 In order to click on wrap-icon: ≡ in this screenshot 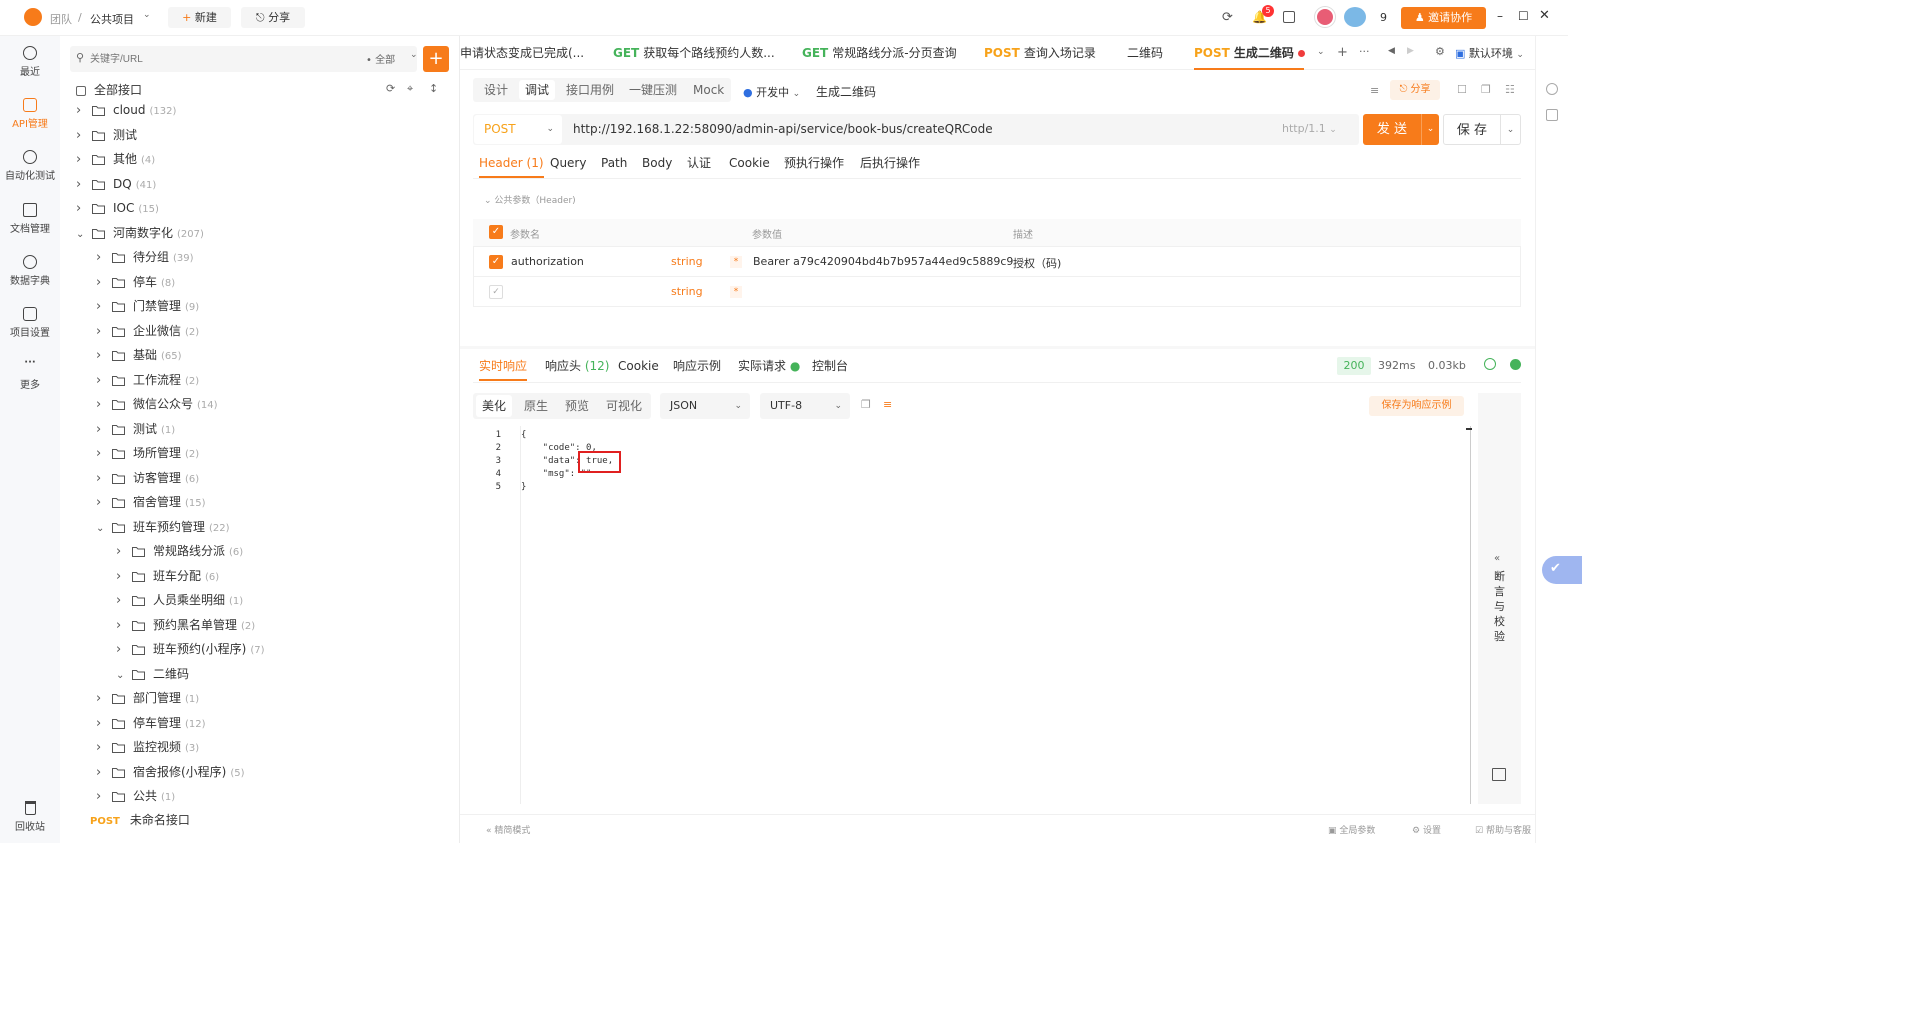, I will do `click(887, 404)`.